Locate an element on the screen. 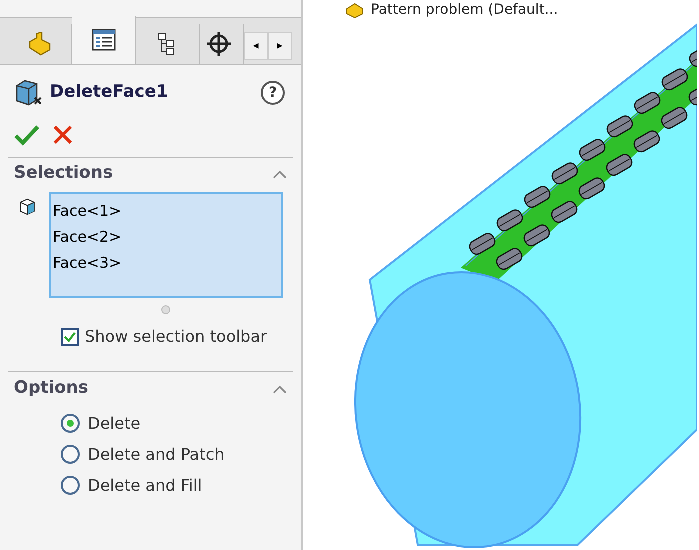  panel-tab is located at coordinates (104, 40).